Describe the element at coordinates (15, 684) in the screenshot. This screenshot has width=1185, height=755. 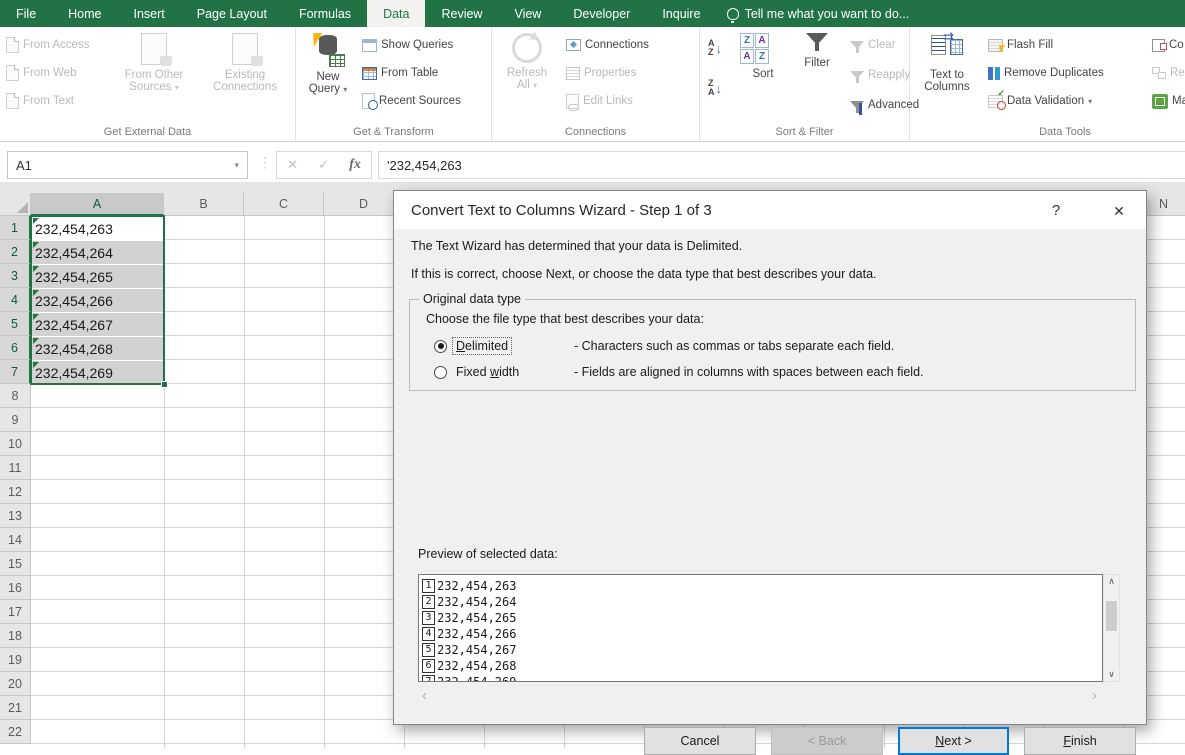
I see `row-header-20: 20` at that location.